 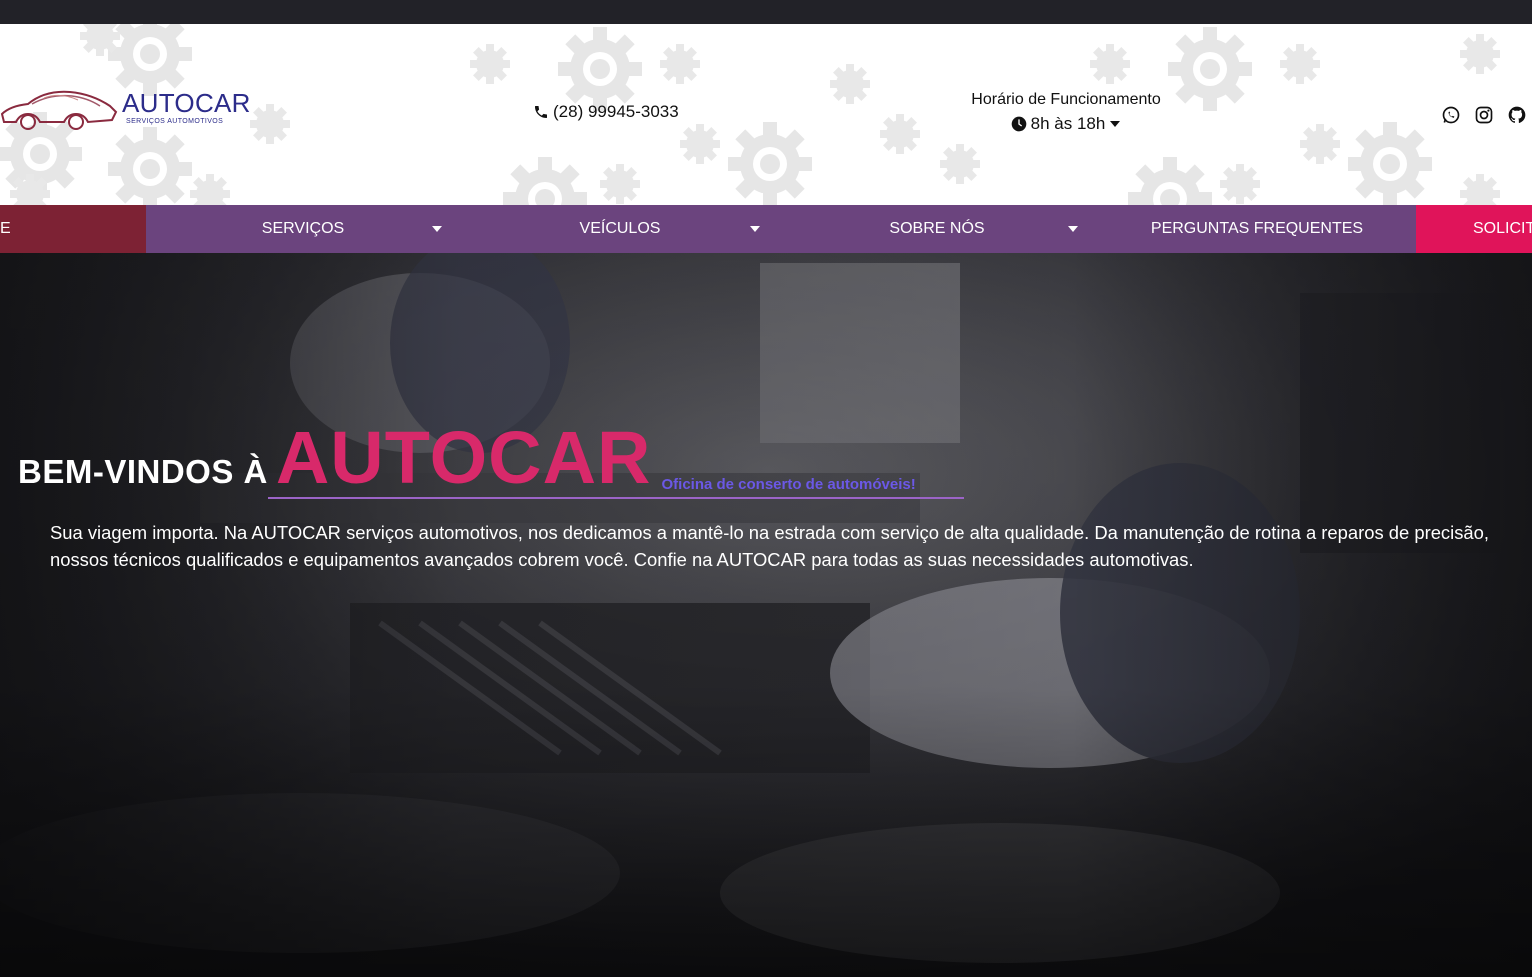 I want to click on nav-item-label: PERGUNTAS FREQUENTES, so click(x=1257, y=228).